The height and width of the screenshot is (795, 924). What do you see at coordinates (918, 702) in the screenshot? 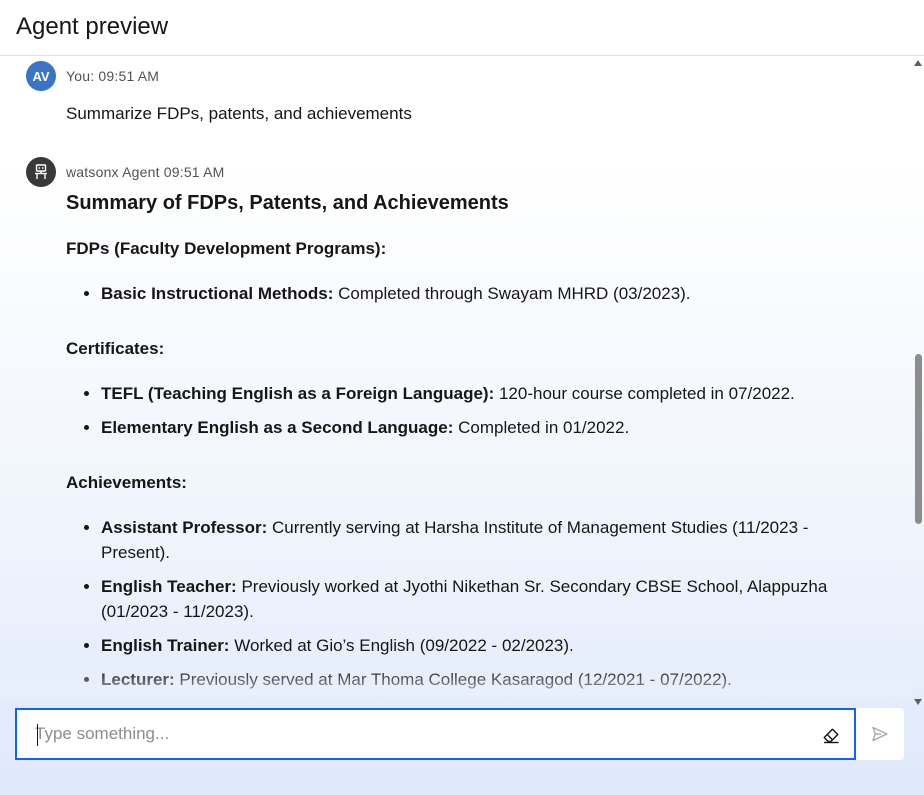
I see `scroll-down-arrow-icon` at bounding box center [918, 702].